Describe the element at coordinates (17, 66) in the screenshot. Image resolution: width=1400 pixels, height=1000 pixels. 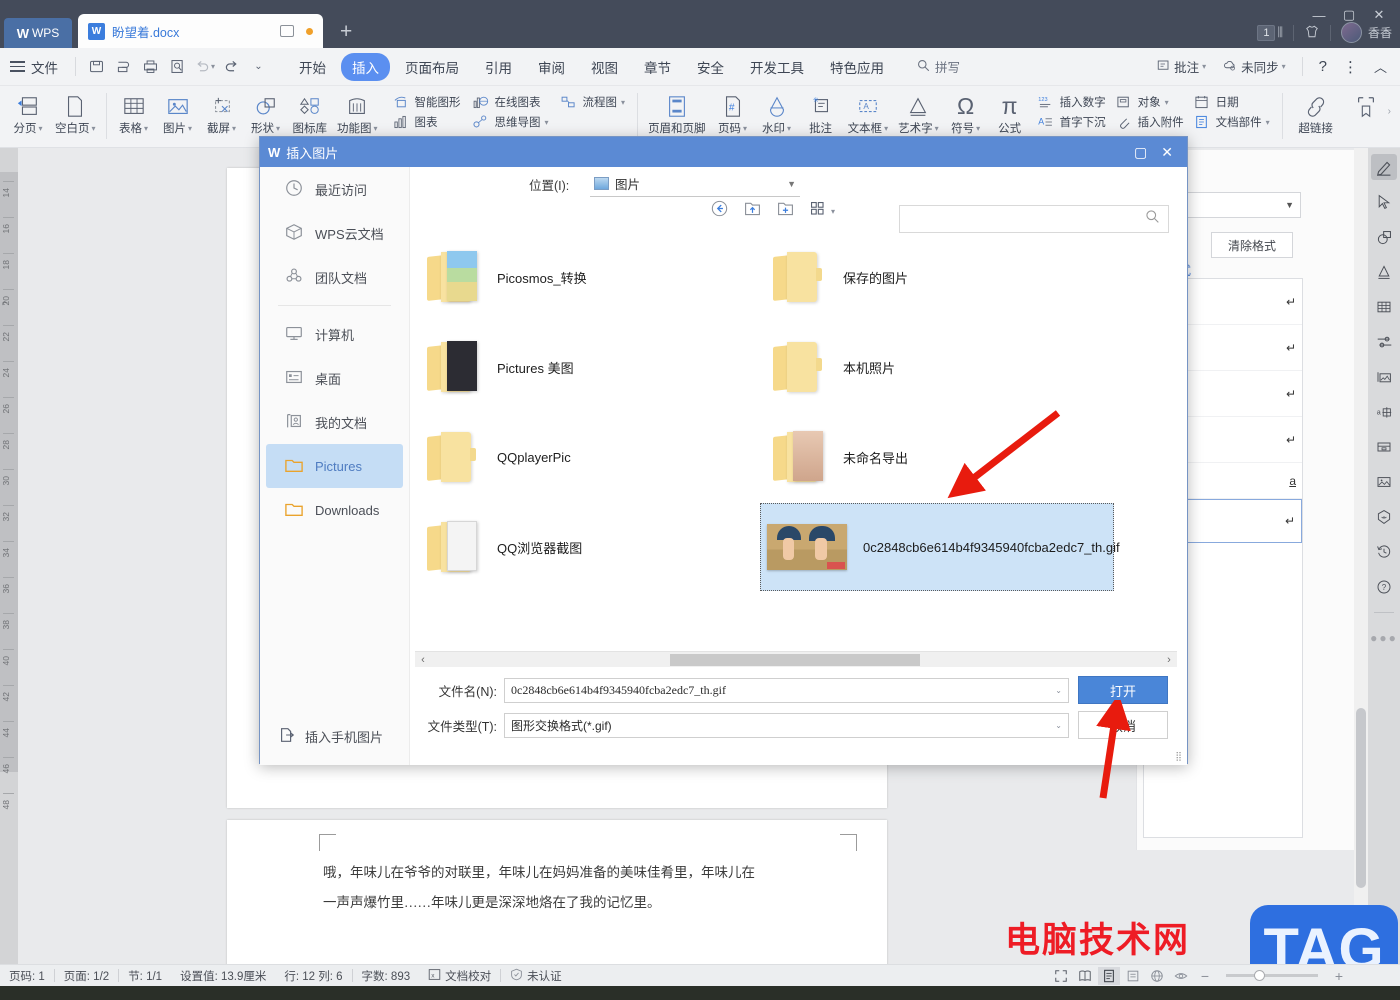
I see `menu-hamburger-icon` at that location.